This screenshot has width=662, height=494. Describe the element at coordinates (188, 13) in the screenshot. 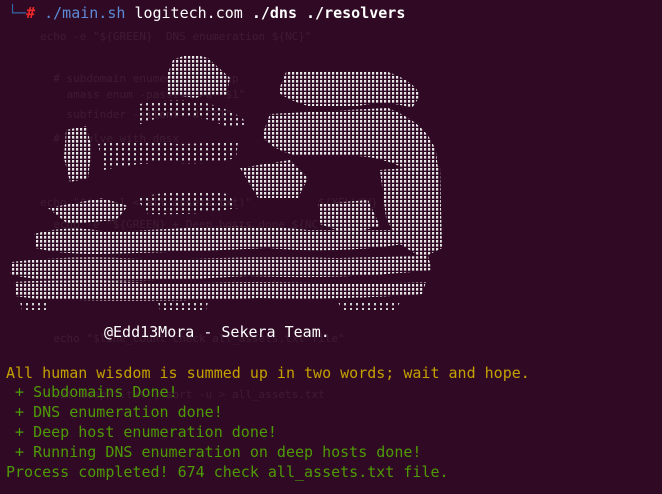

I see `command-domain-arg: logitech.com` at that location.